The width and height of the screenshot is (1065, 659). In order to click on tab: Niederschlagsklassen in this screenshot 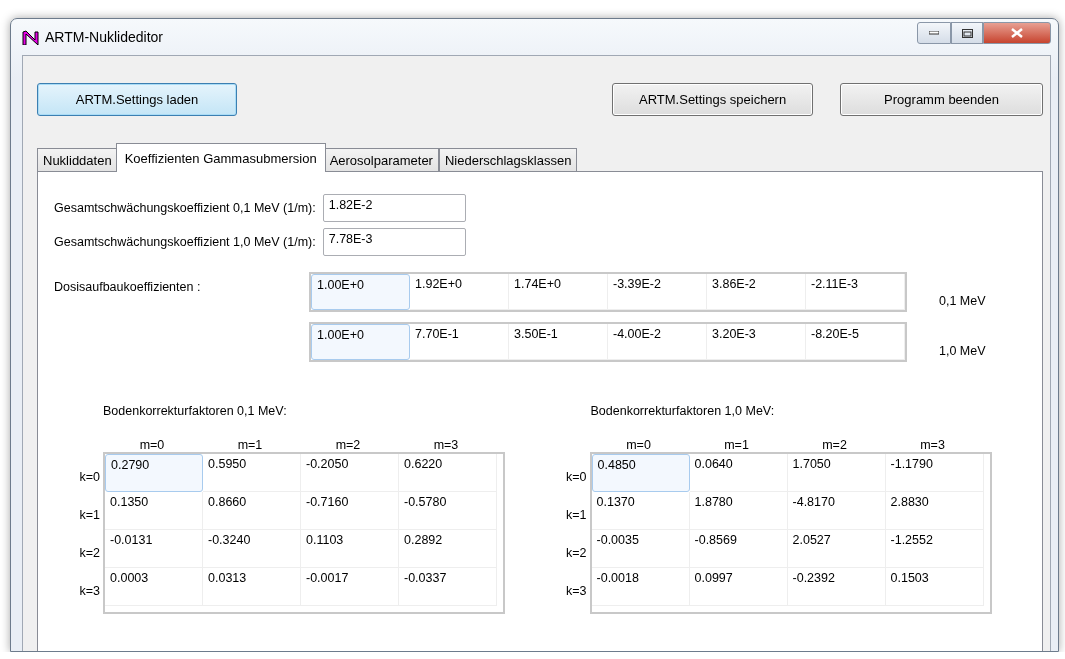, I will do `click(508, 160)`.